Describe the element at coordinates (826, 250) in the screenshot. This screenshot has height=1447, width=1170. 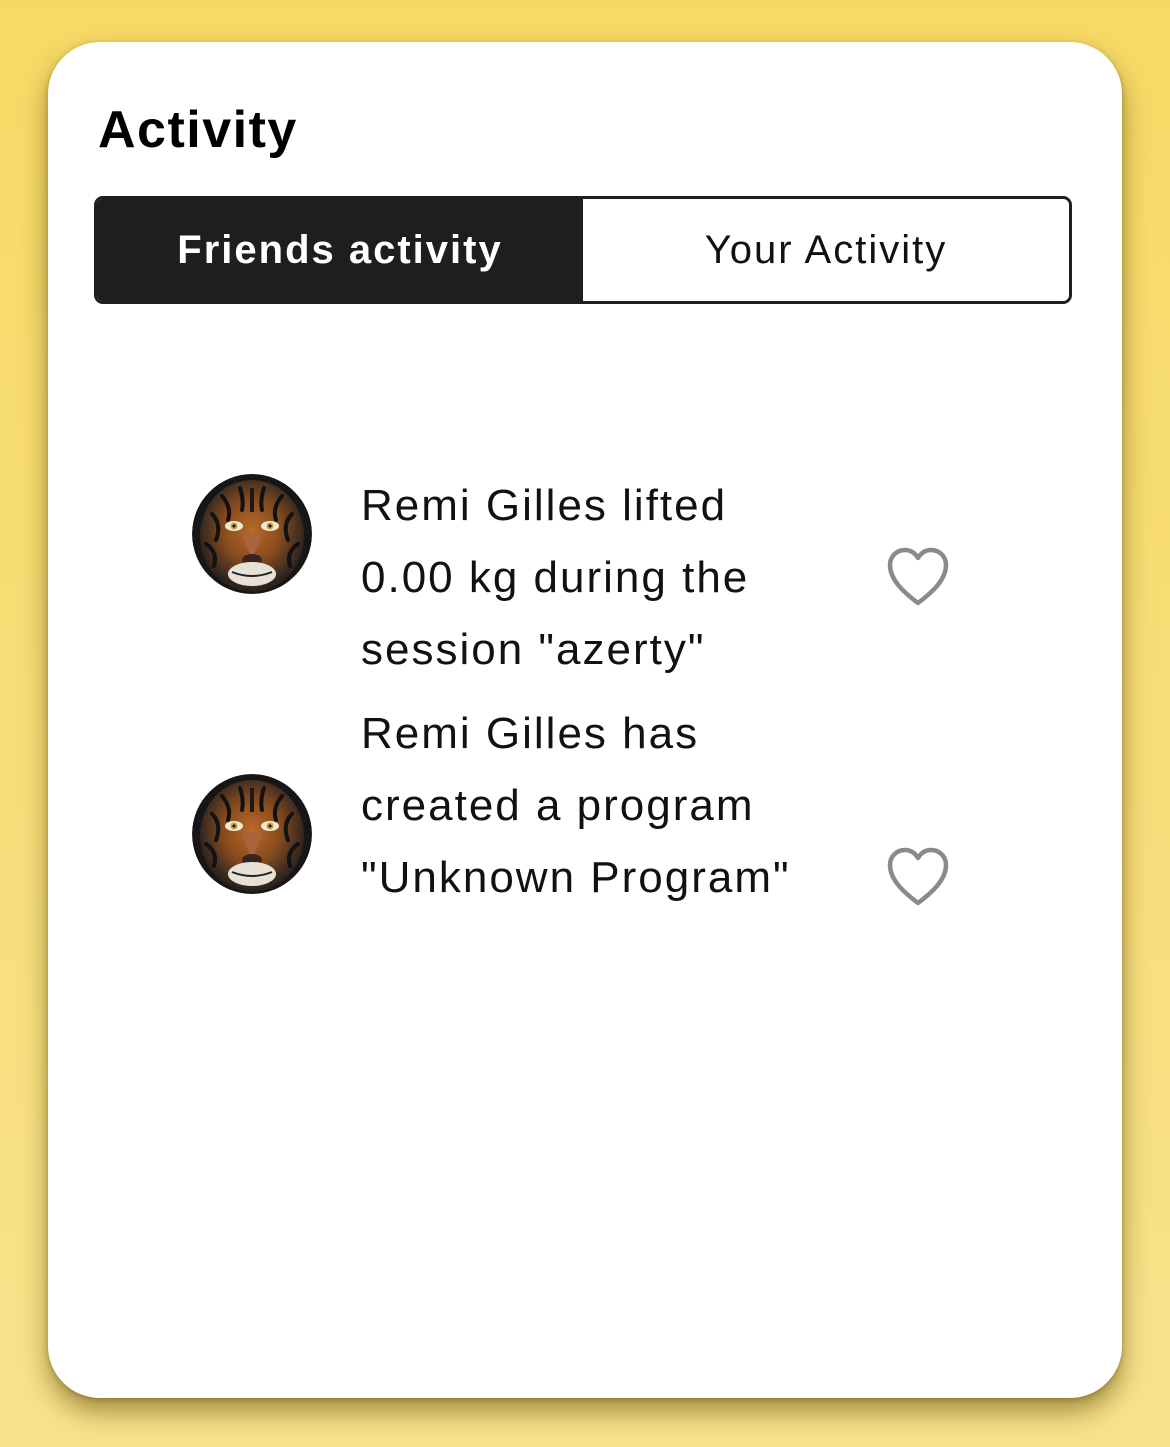
I see `tab-your-activity: Your Activity` at that location.